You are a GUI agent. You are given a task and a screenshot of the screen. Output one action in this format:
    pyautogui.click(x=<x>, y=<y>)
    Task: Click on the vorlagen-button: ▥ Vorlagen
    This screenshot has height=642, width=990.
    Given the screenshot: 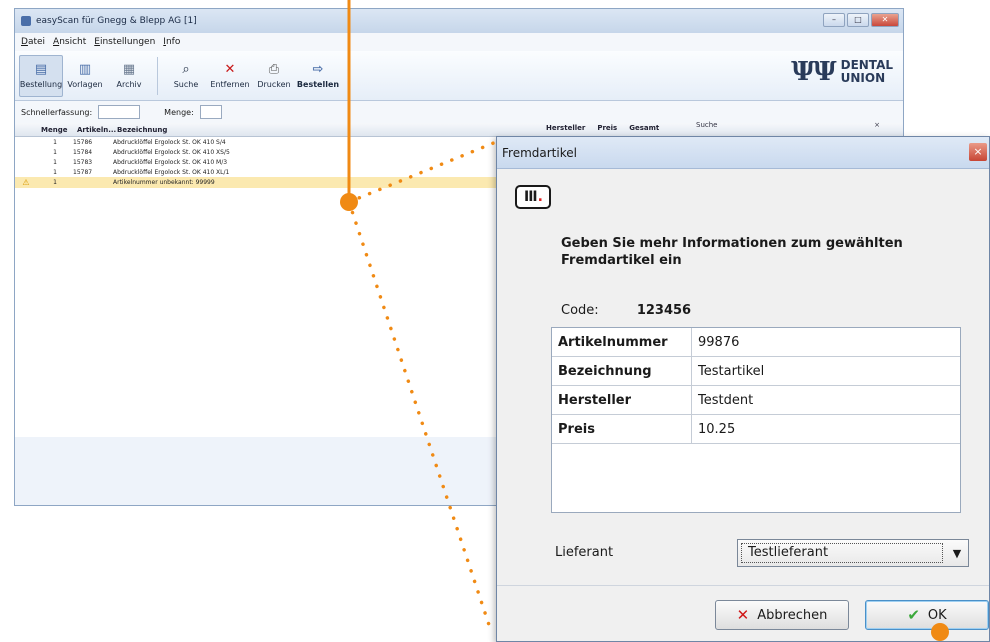 What is the action you would take?
    pyautogui.click(x=85, y=76)
    